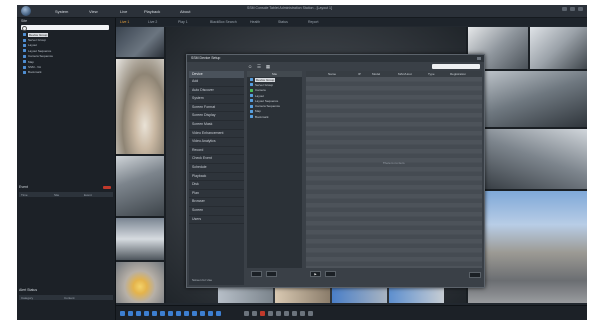  I want to click on device-tree-label: Layout Sequence, so click(267, 100).